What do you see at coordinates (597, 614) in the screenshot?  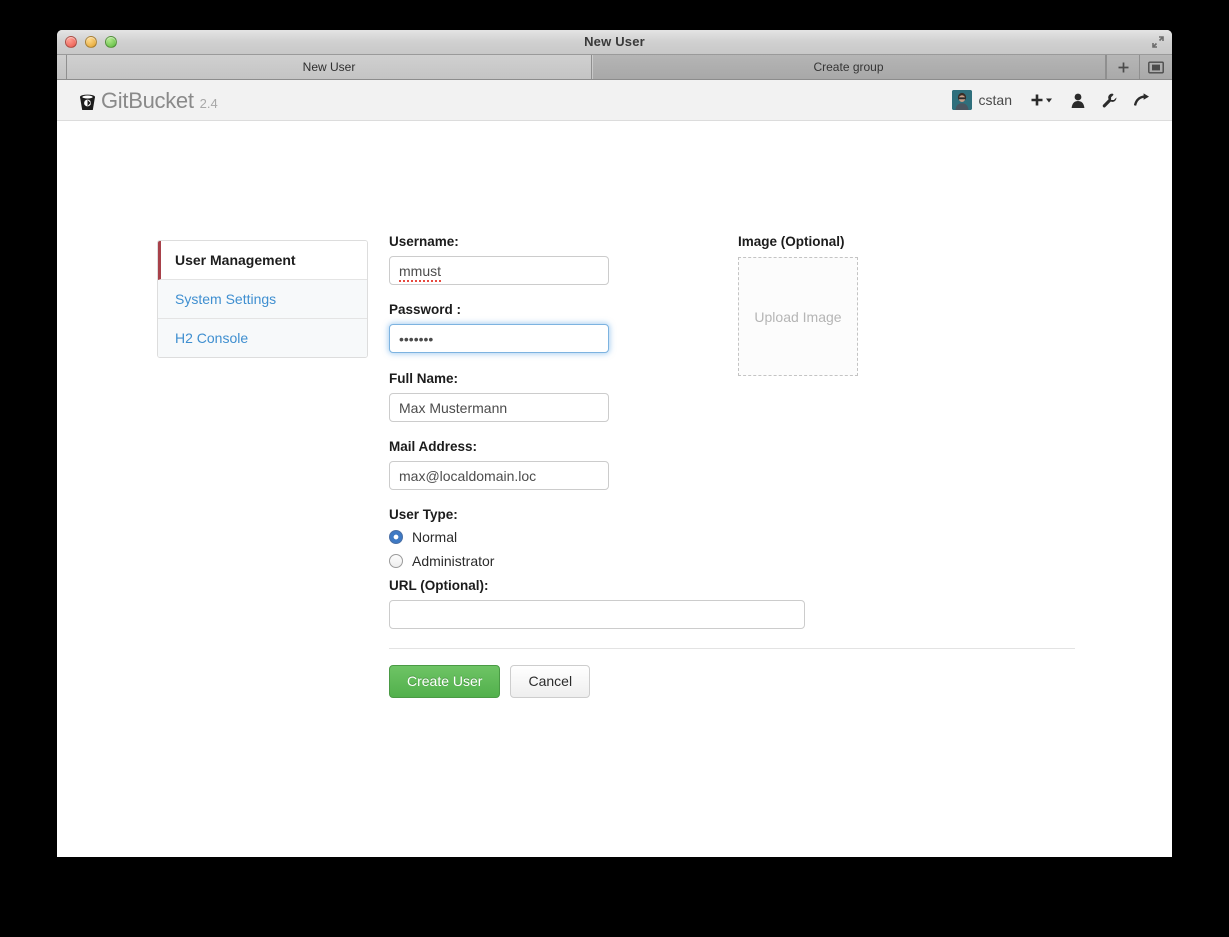 I see `url-input` at bounding box center [597, 614].